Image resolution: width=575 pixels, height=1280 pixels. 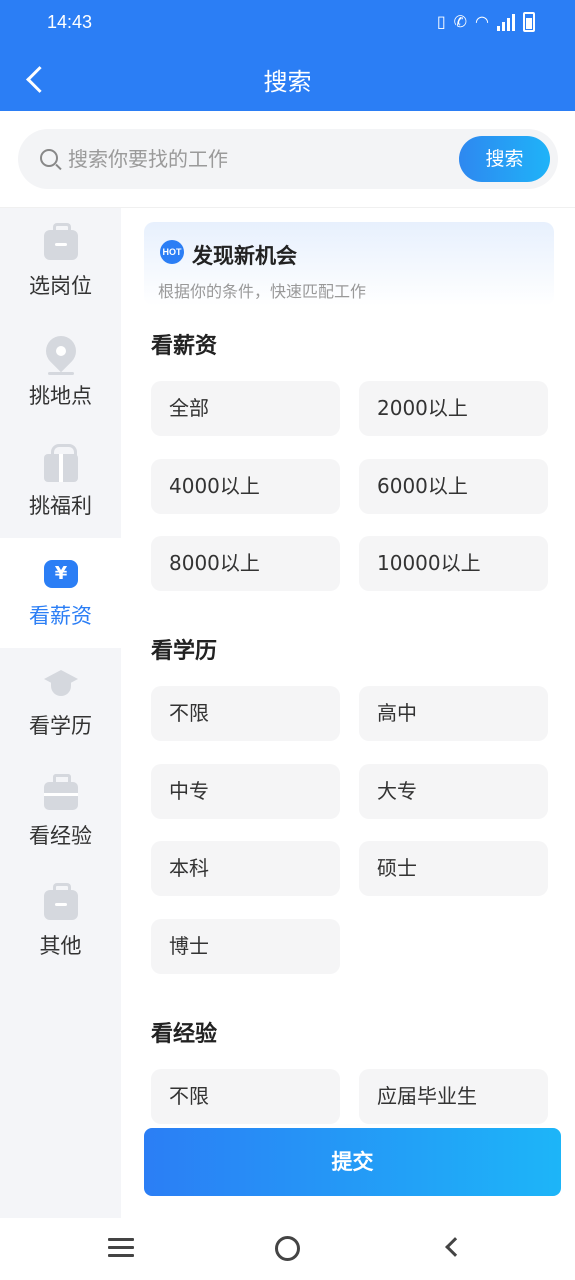 What do you see at coordinates (455, 1247) in the screenshot?
I see `back-chevron-icon` at bounding box center [455, 1247].